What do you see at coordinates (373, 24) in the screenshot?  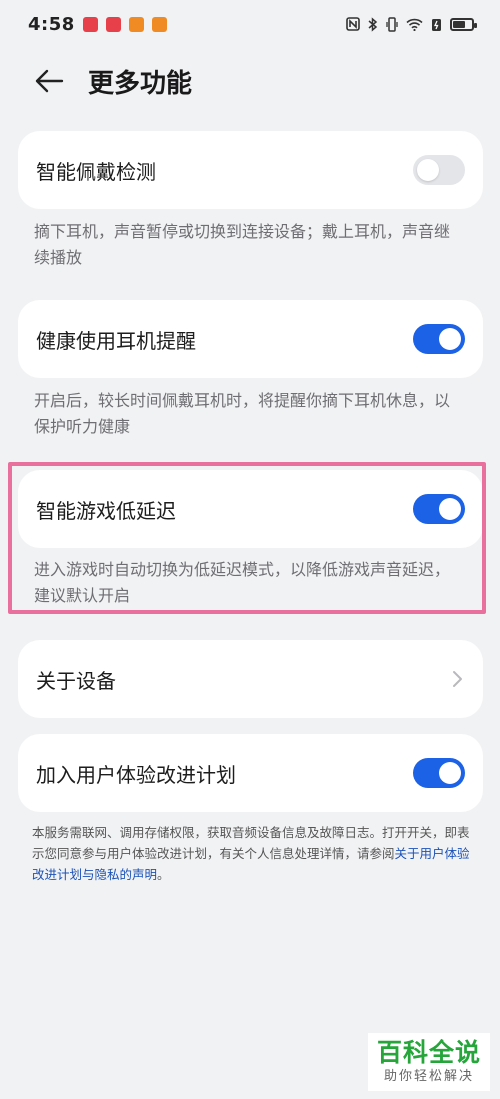 I see `bluetooth-icon` at bounding box center [373, 24].